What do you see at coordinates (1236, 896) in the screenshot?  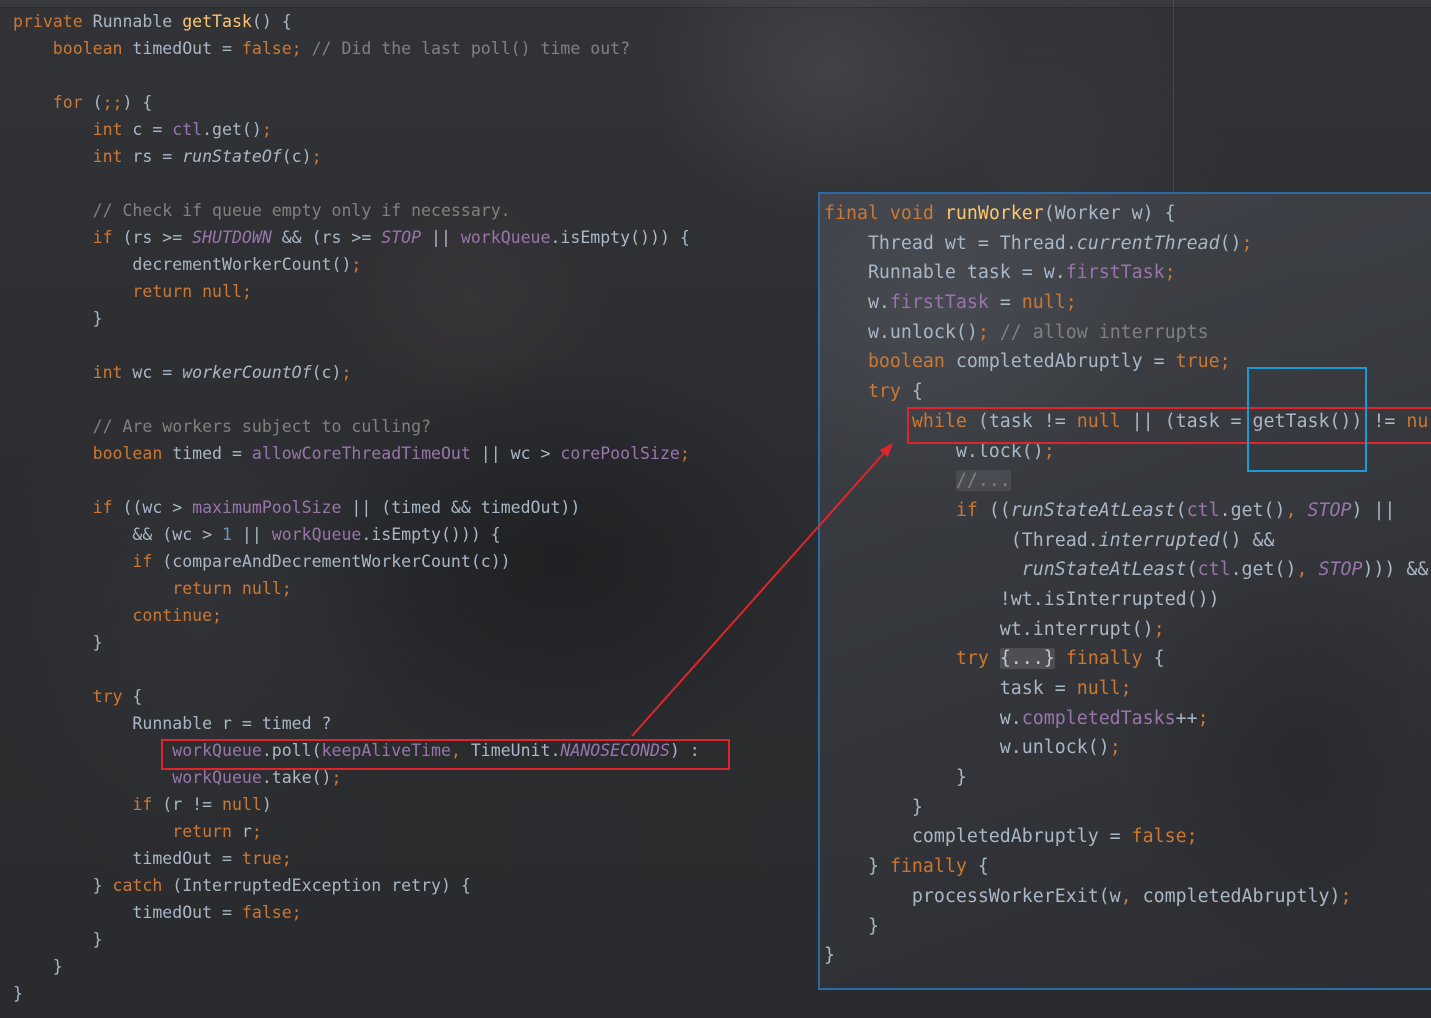 I see `code-token: completedAbruptly)` at bounding box center [1236, 896].